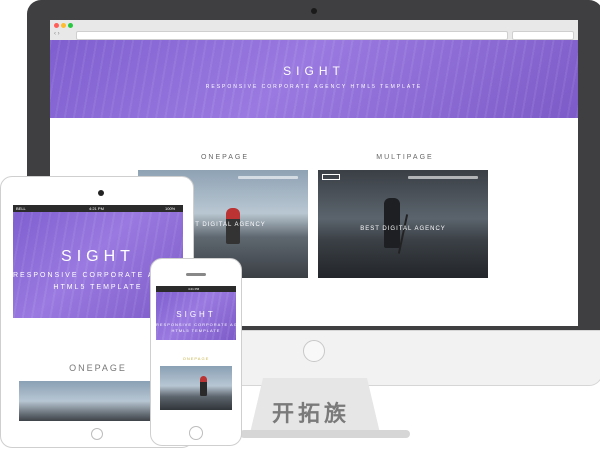 This screenshot has height=450, width=600. I want to click on phone-hero-title: SIGHT, so click(196, 314).